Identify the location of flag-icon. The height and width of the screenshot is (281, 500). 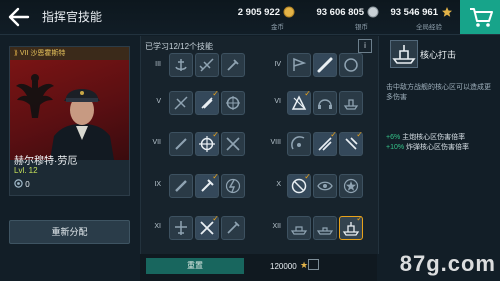
(300, 64).